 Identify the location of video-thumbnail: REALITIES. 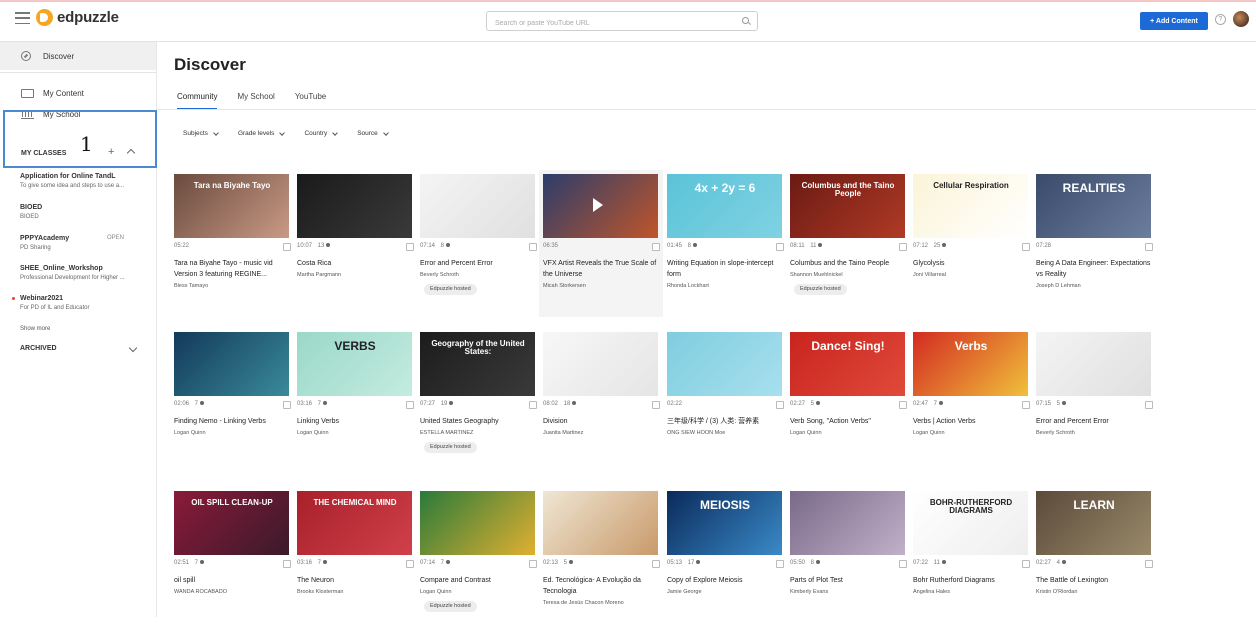
(1093, 206).